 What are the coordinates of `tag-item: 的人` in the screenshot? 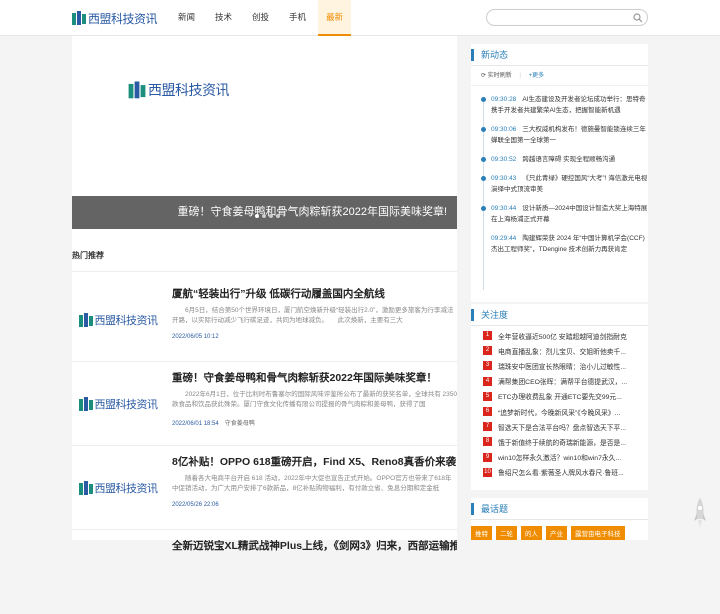 It's located at (531, 533).